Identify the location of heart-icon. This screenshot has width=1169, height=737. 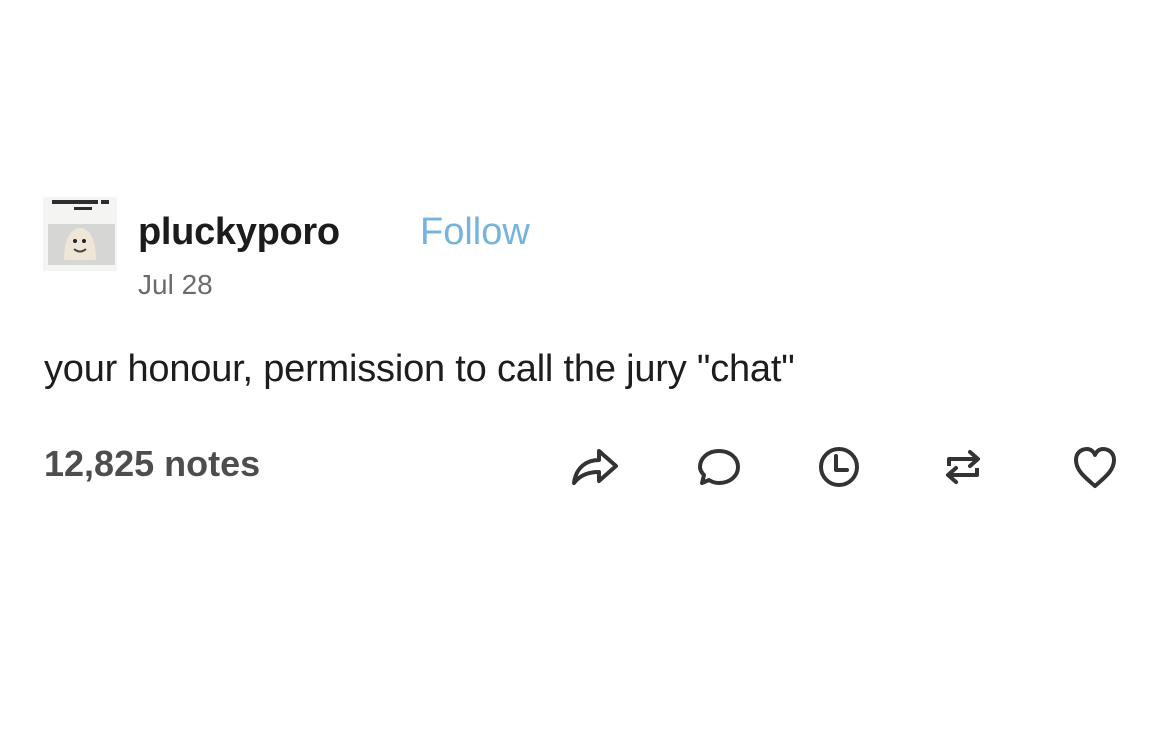
(1095, 467).